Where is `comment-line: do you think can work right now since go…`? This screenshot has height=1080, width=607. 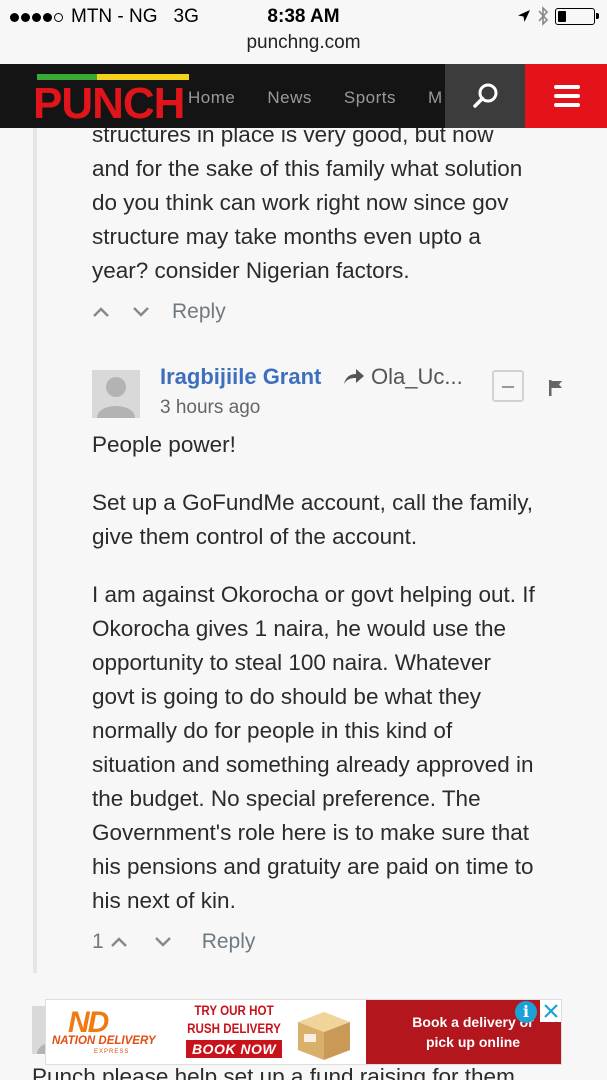 comment-line: do you think can work right now since go… is located at coordinates (300, 202).